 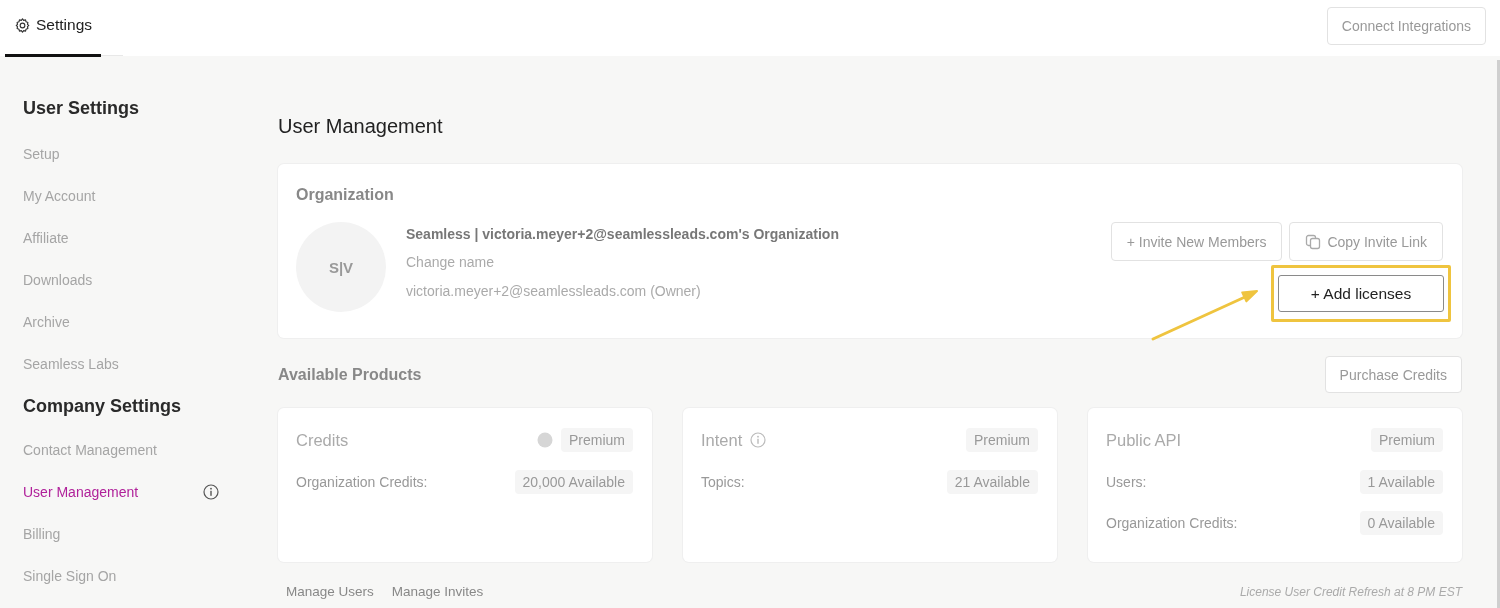 I want to click on connect-integrations-button: Connect Integrations, so click(x=1406, y=26).